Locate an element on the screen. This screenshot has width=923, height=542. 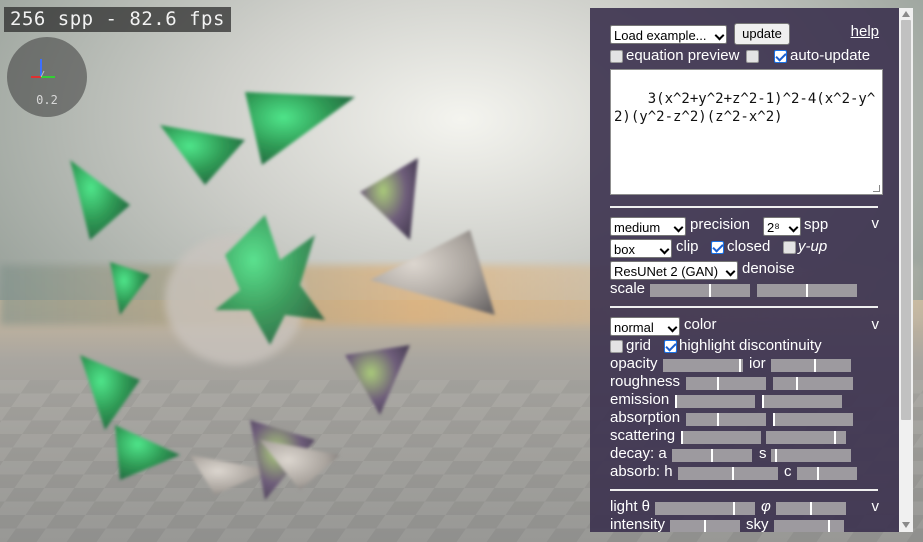
light-phi-slider is located at coordinates (811, 508).